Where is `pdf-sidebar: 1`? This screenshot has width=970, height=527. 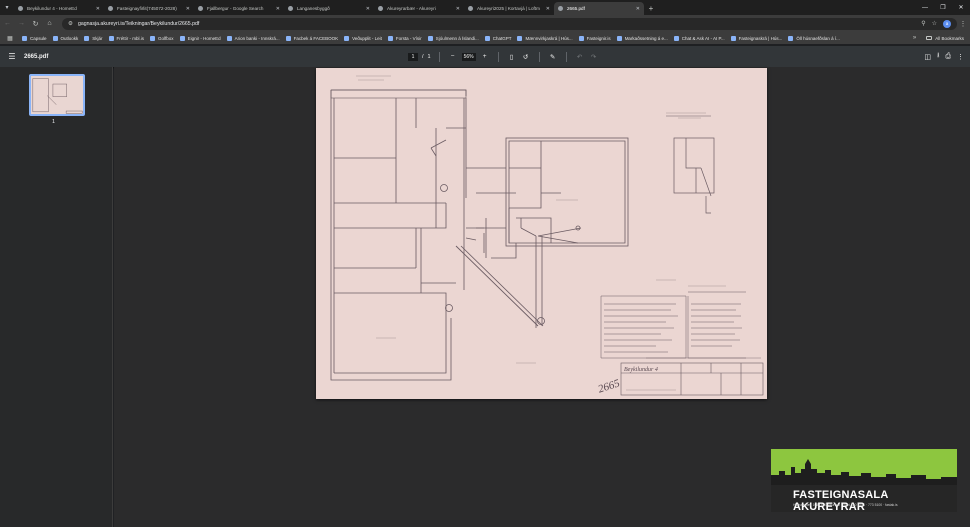
pdf-sidebar: 1 is located at coordinates (56, 297).